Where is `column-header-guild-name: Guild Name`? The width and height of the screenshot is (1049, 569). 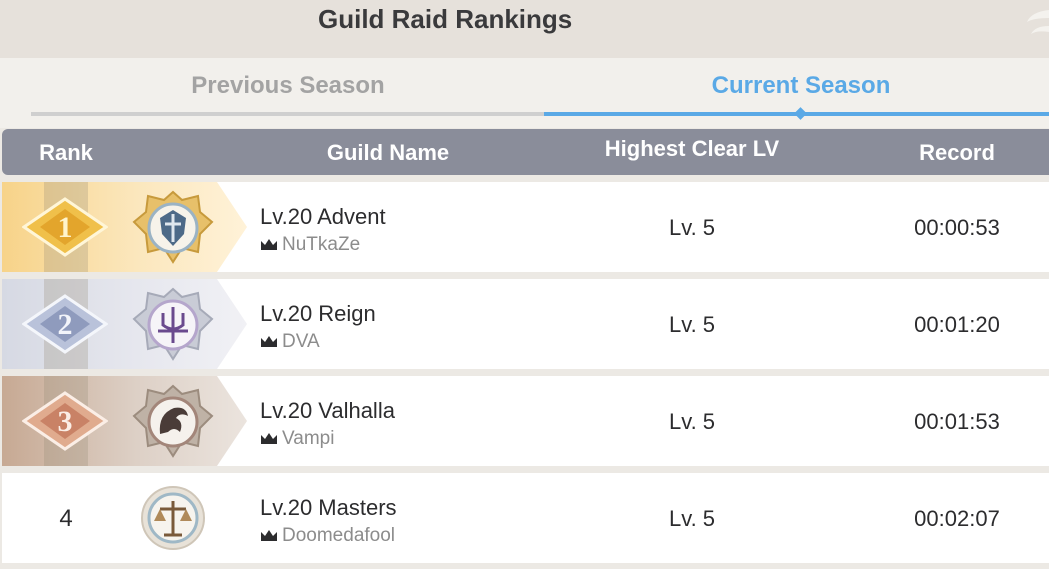
column-header-guild-name: Guild Name is located at coordinates (388, 152).